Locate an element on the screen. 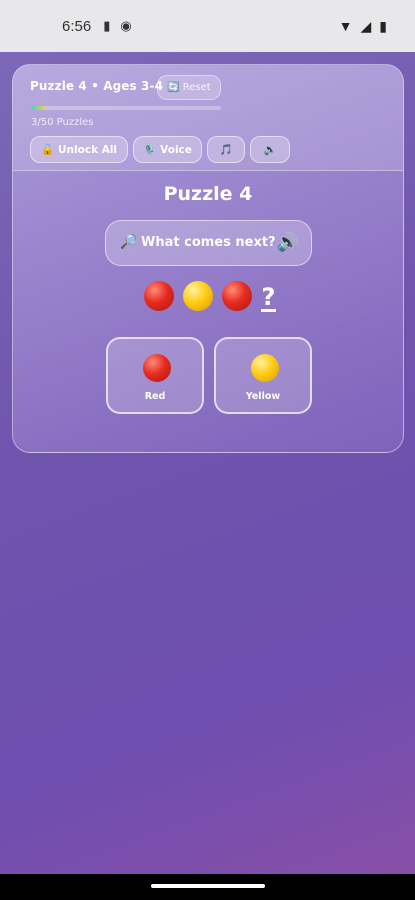 Image resolution: width=415 pixels, height=900 pixels. question-box: 🔎 What comes next? 🔊 is located at coordinates (208, 243).